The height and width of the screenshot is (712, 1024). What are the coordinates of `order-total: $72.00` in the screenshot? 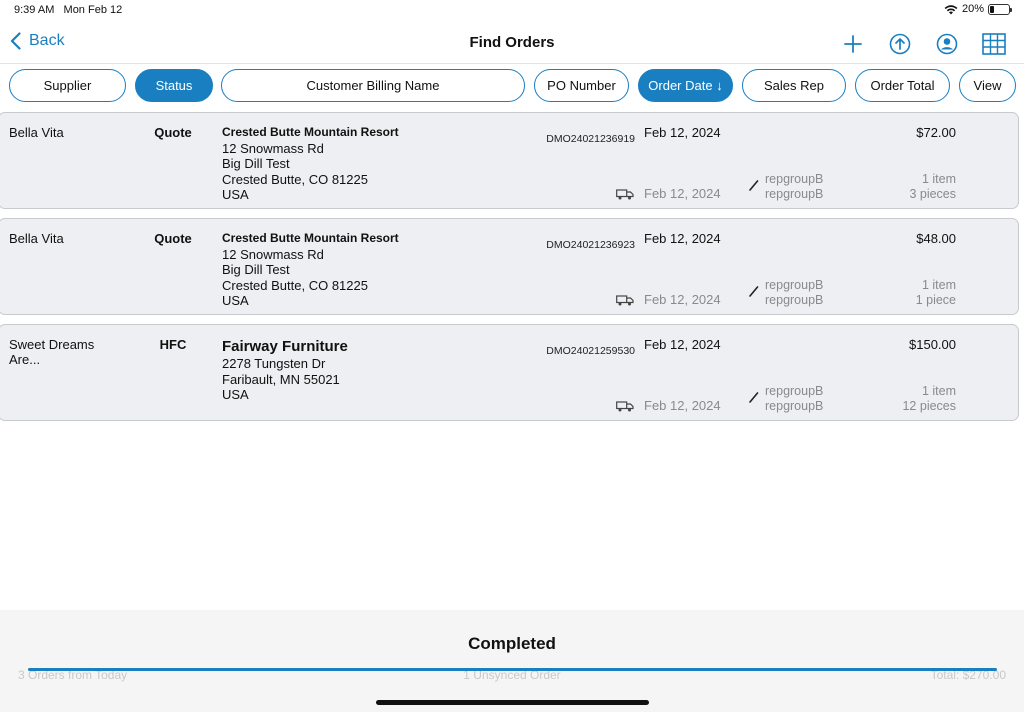 It's located at (936, 132).